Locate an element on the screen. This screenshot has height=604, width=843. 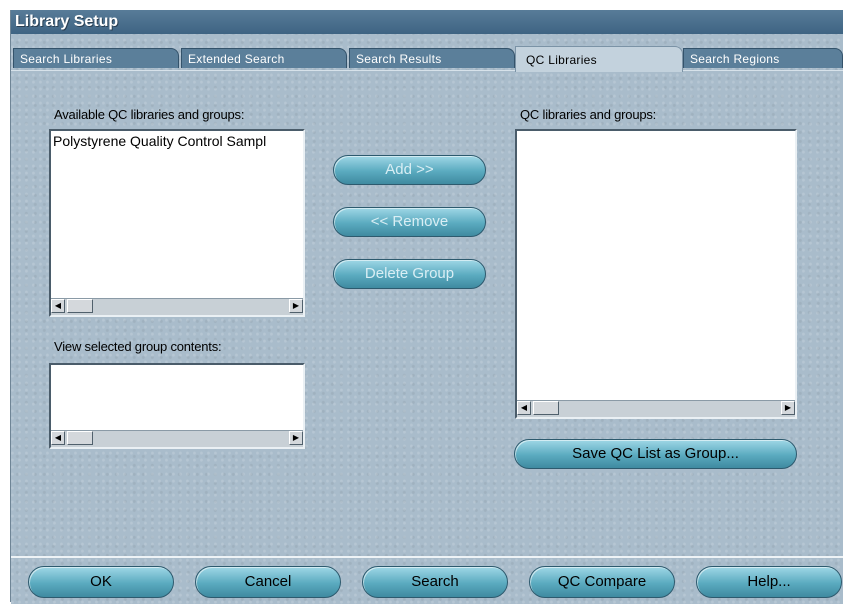
qc-compare-button: QC Compare is located at coordinates (602, 582).